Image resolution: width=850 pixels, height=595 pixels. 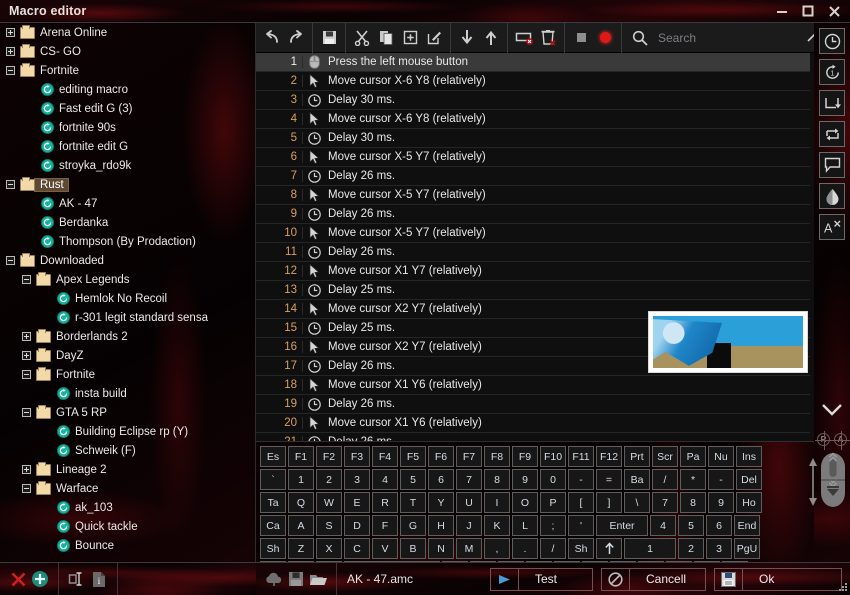 I want to click on key-e: E, so click(x=357, y=502).